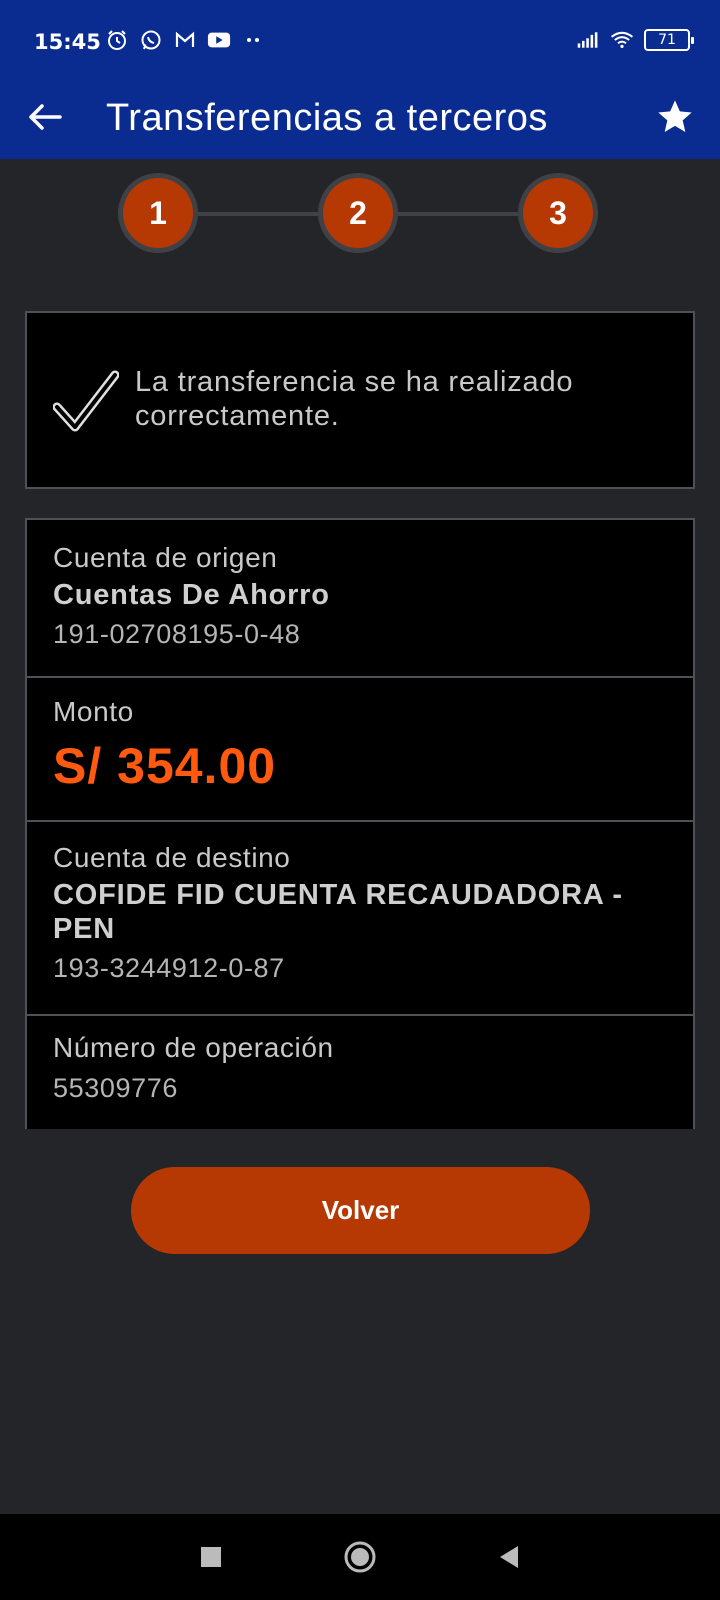 This screenshot has height=1600, width=720. I want to click on step-2: 2, so click(358, 213).